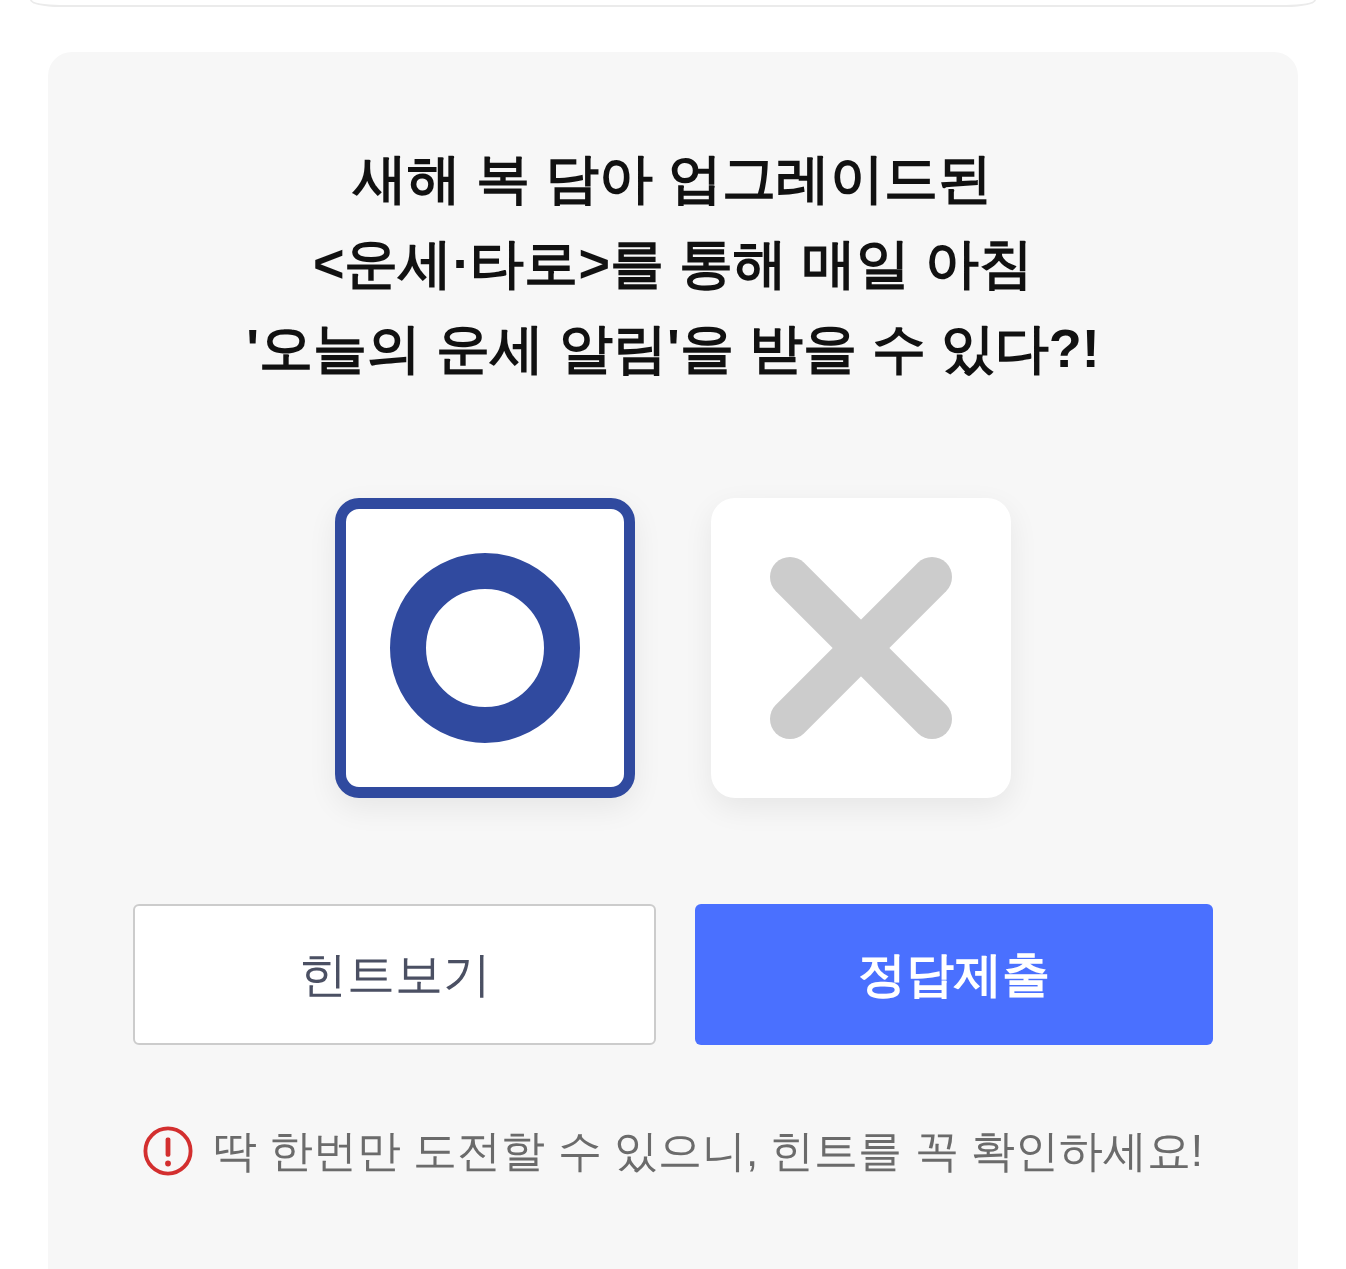  I want to click on ring-icon, so click(485, 648).